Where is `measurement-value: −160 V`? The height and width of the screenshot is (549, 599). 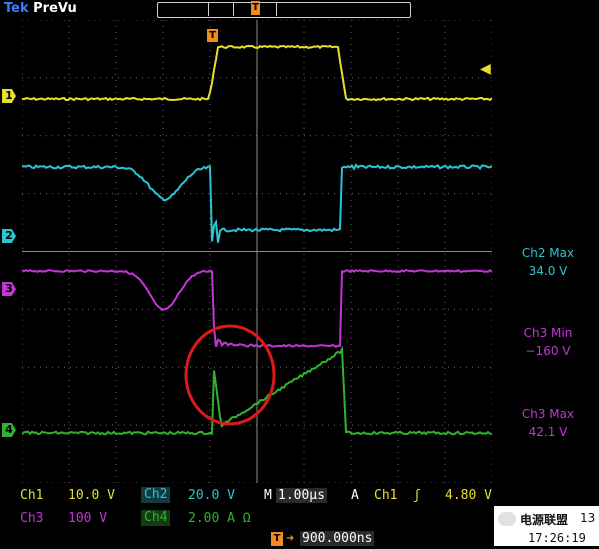 measurement-value: −160 V is located at coordinates (548, 351).